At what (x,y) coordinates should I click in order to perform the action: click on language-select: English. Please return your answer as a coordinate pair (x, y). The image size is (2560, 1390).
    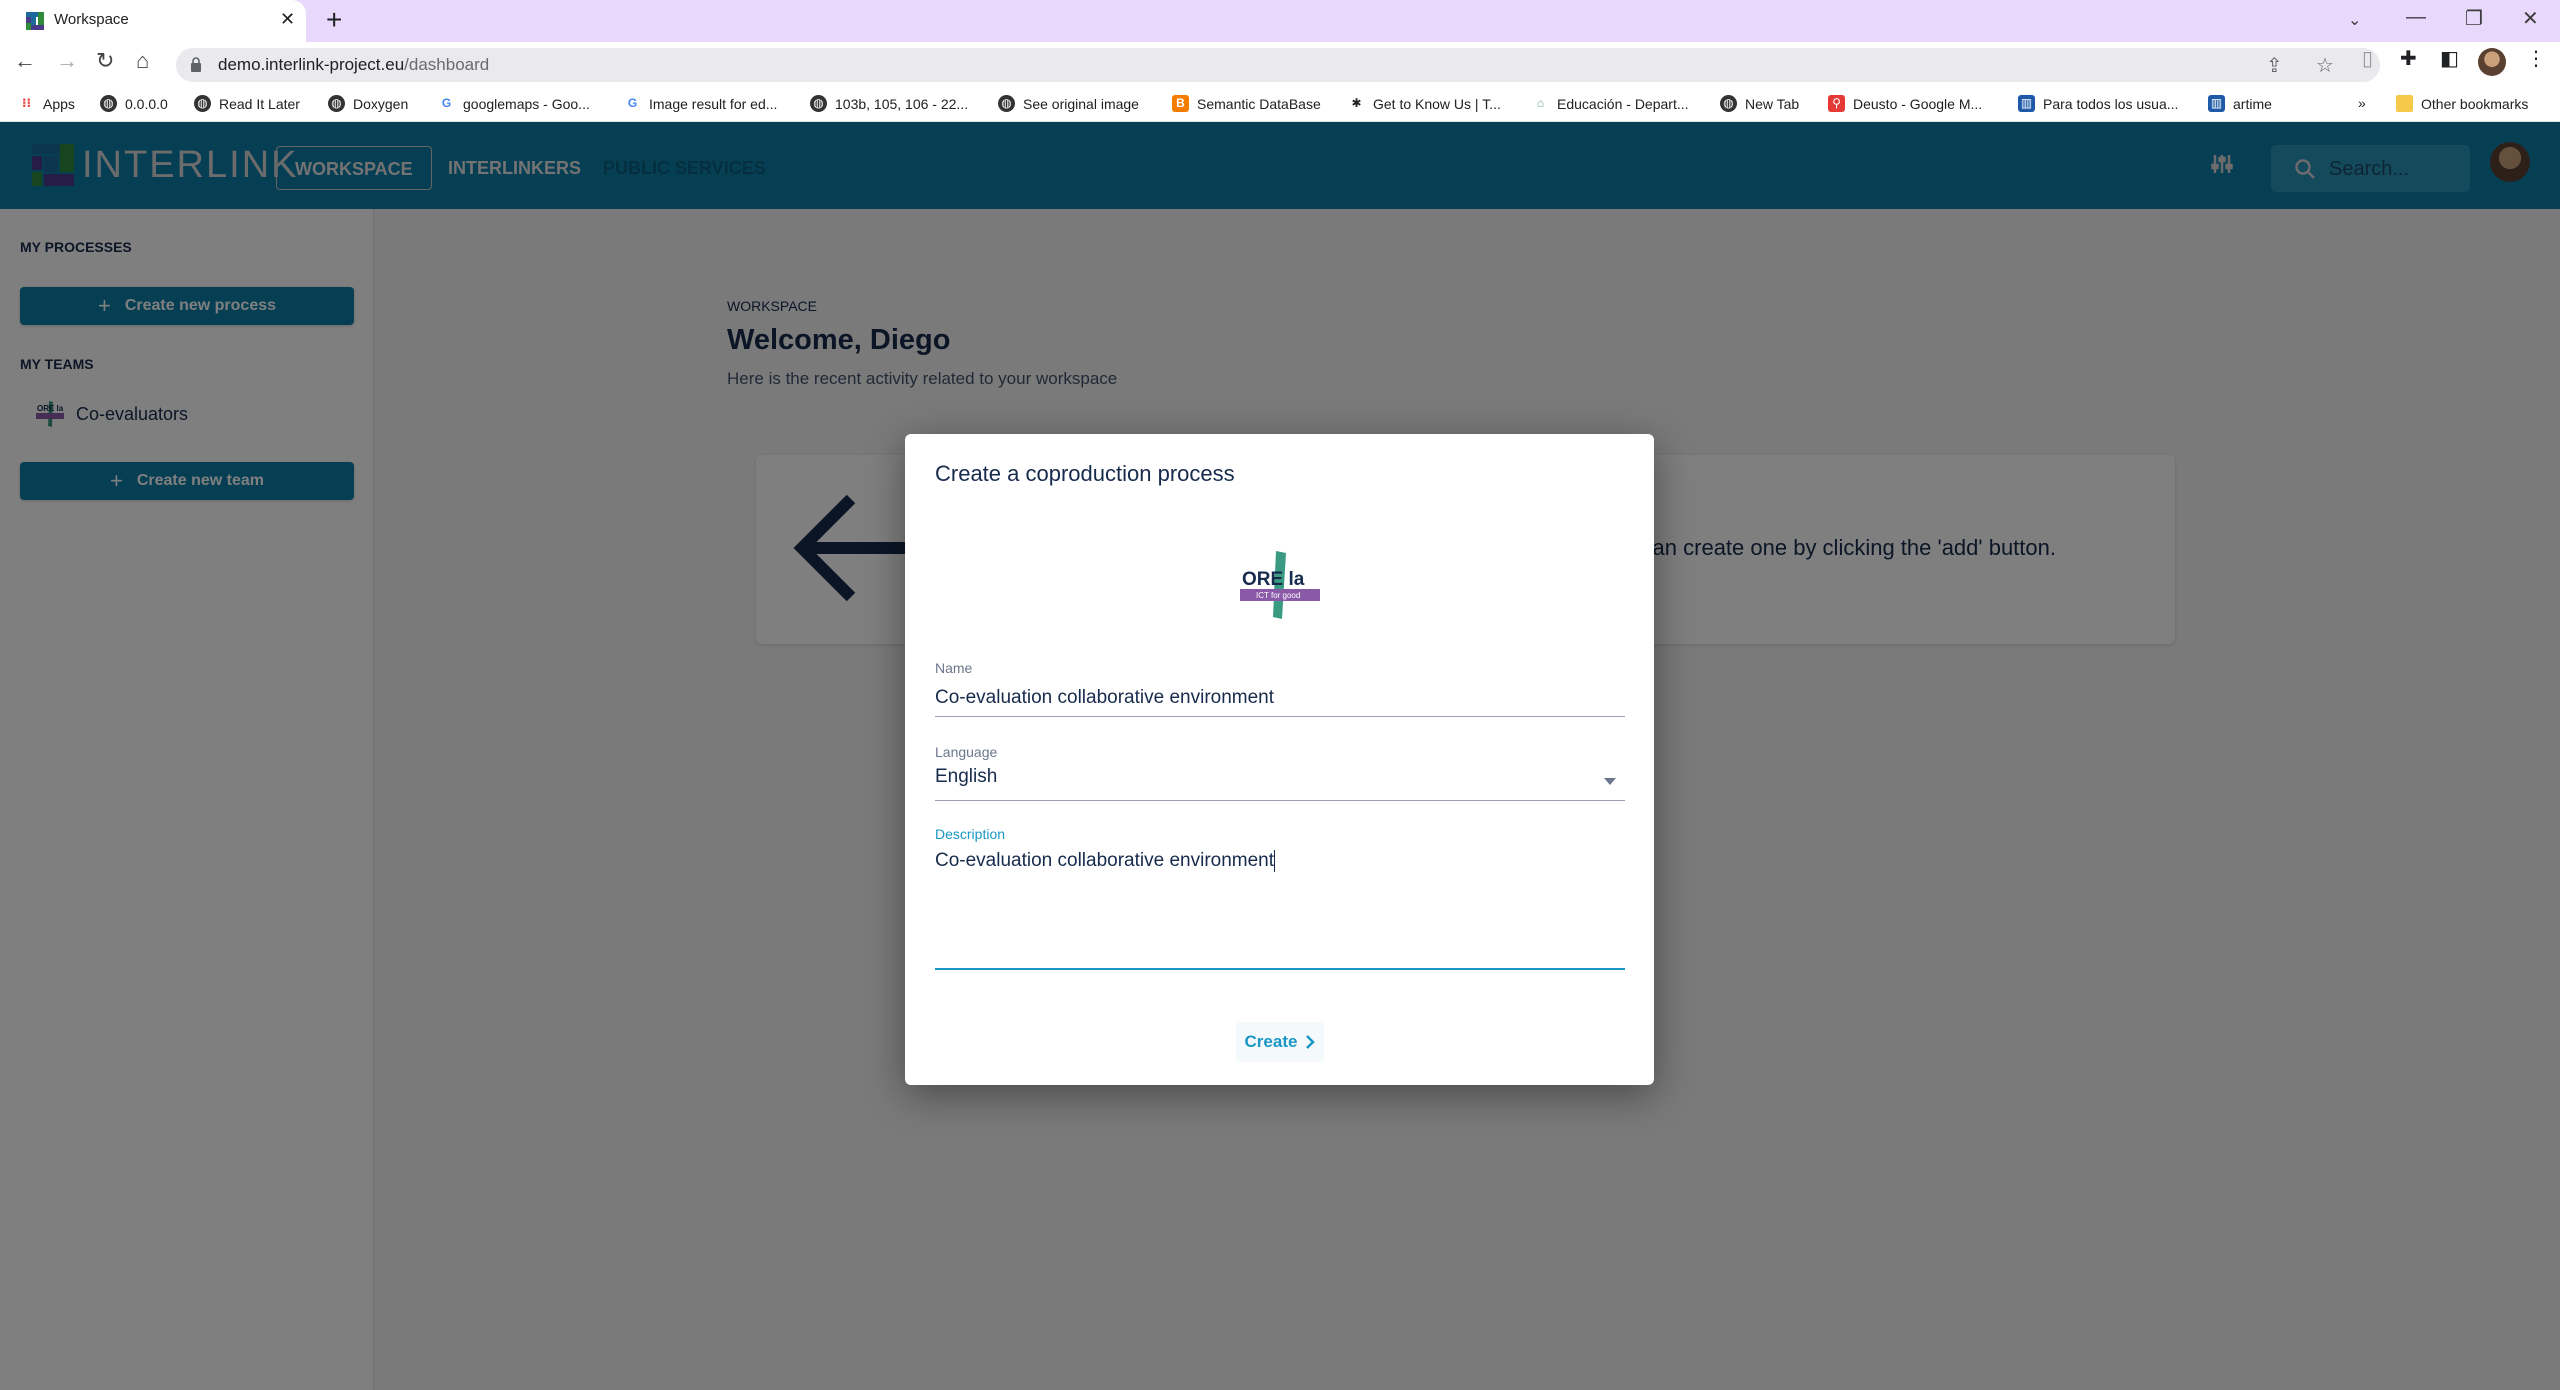
    Looking at the image, I should click on (1280, 780).